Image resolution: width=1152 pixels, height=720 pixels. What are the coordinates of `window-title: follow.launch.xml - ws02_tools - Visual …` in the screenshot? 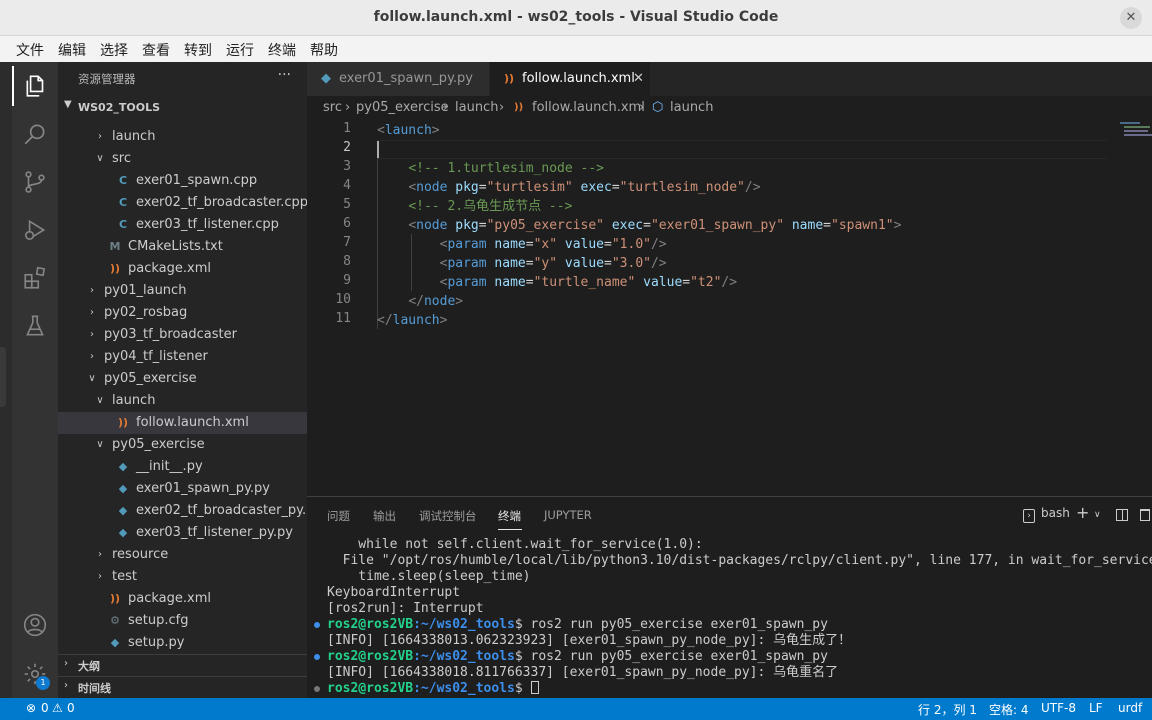 It's located at (576, 17).